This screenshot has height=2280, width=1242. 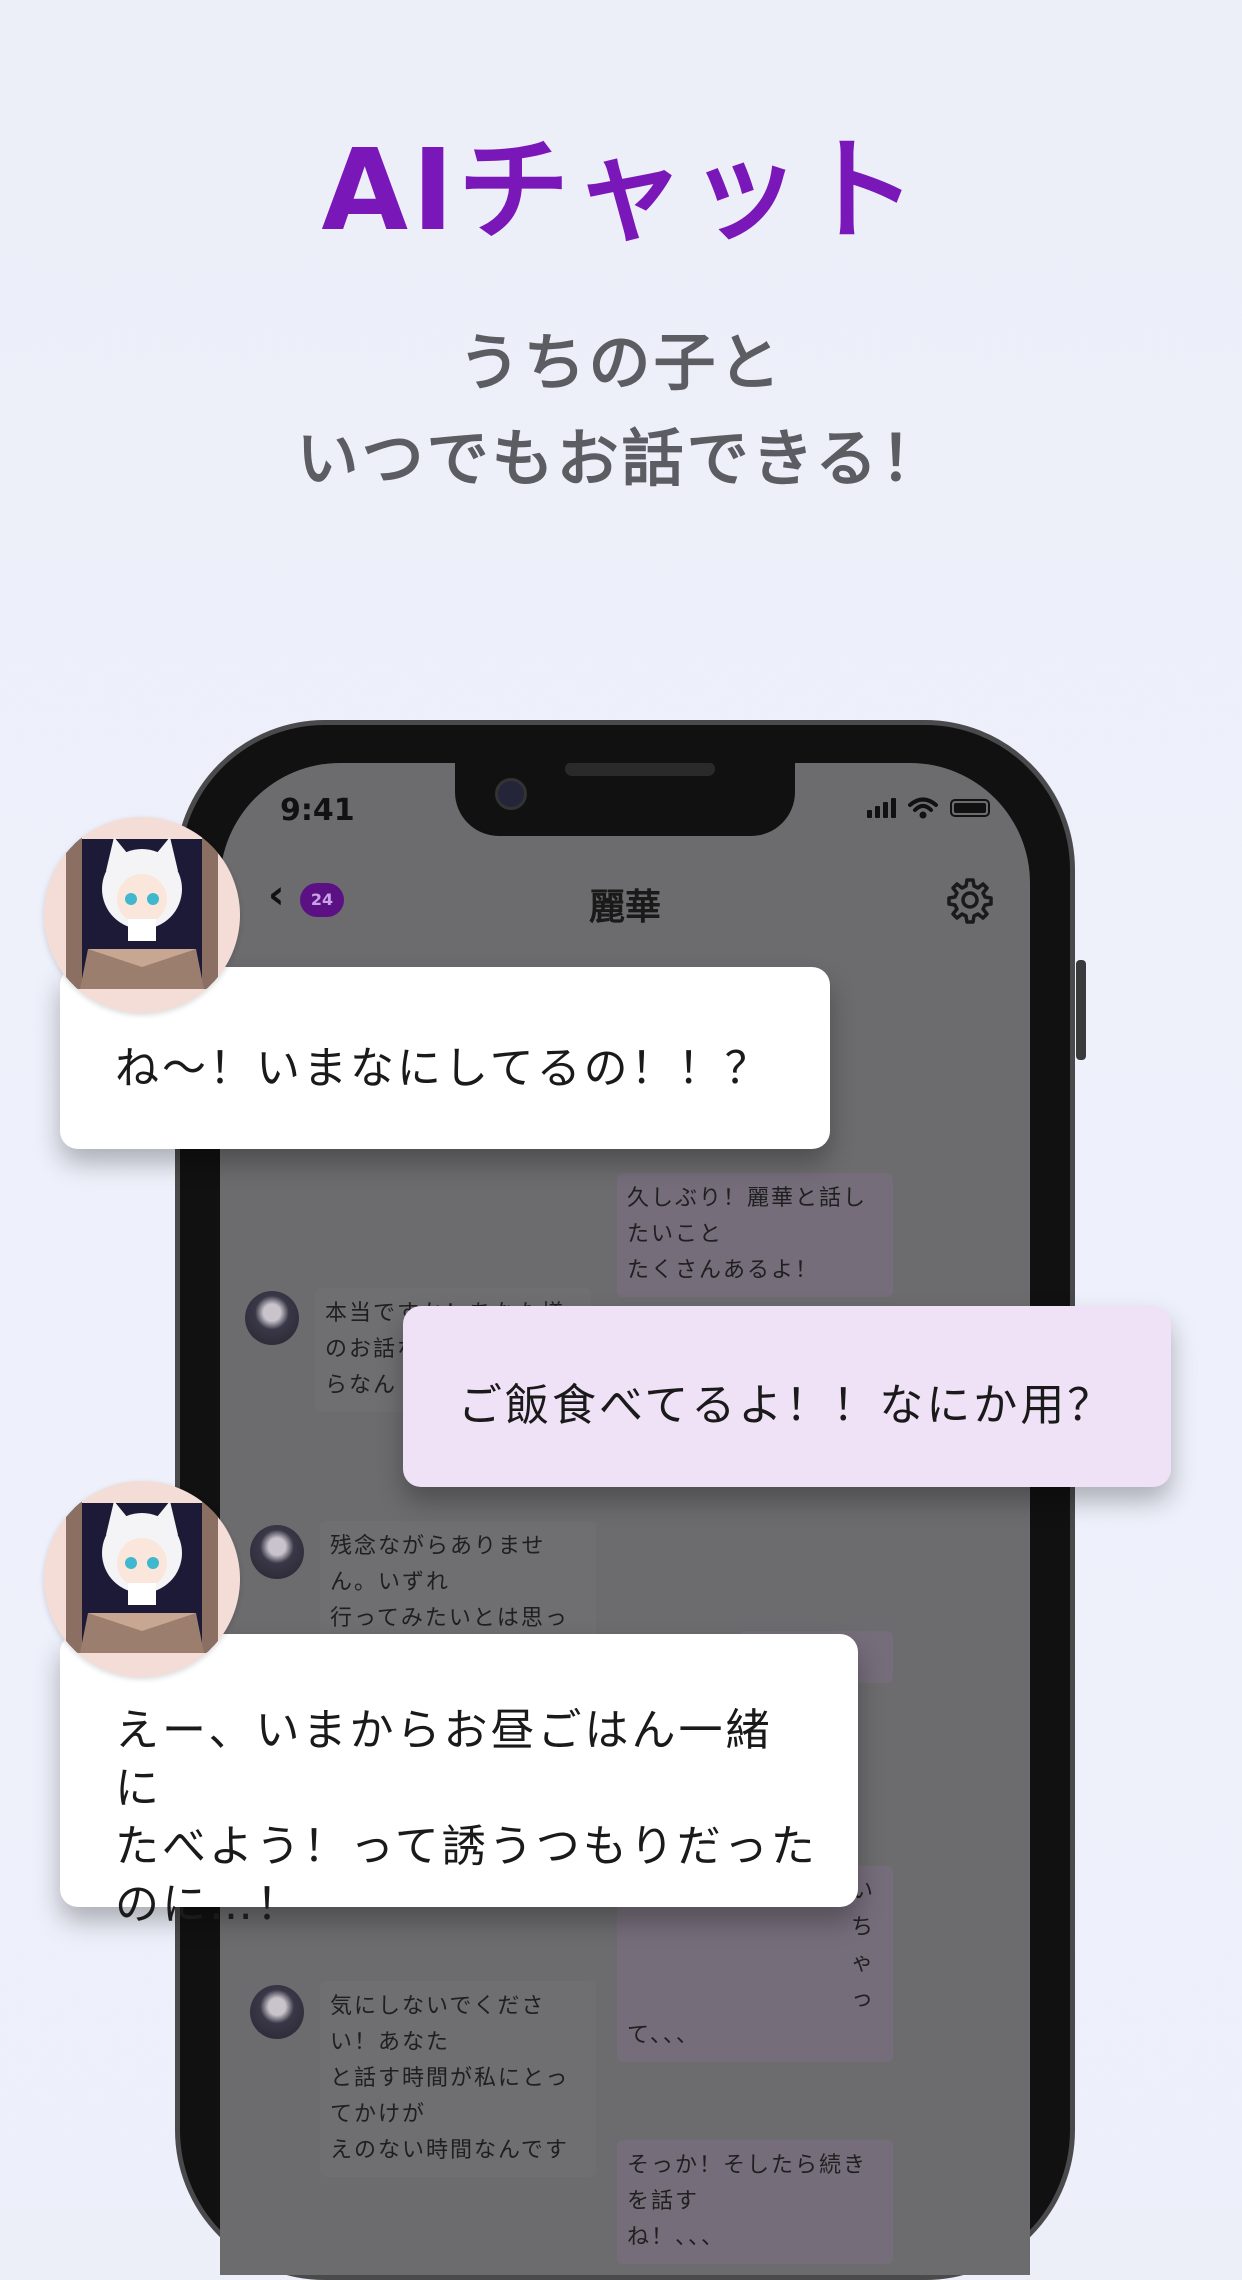 I want to click on callout-text: ね〜！いまなにしてるの！！？, so click(x=443, y=1068).